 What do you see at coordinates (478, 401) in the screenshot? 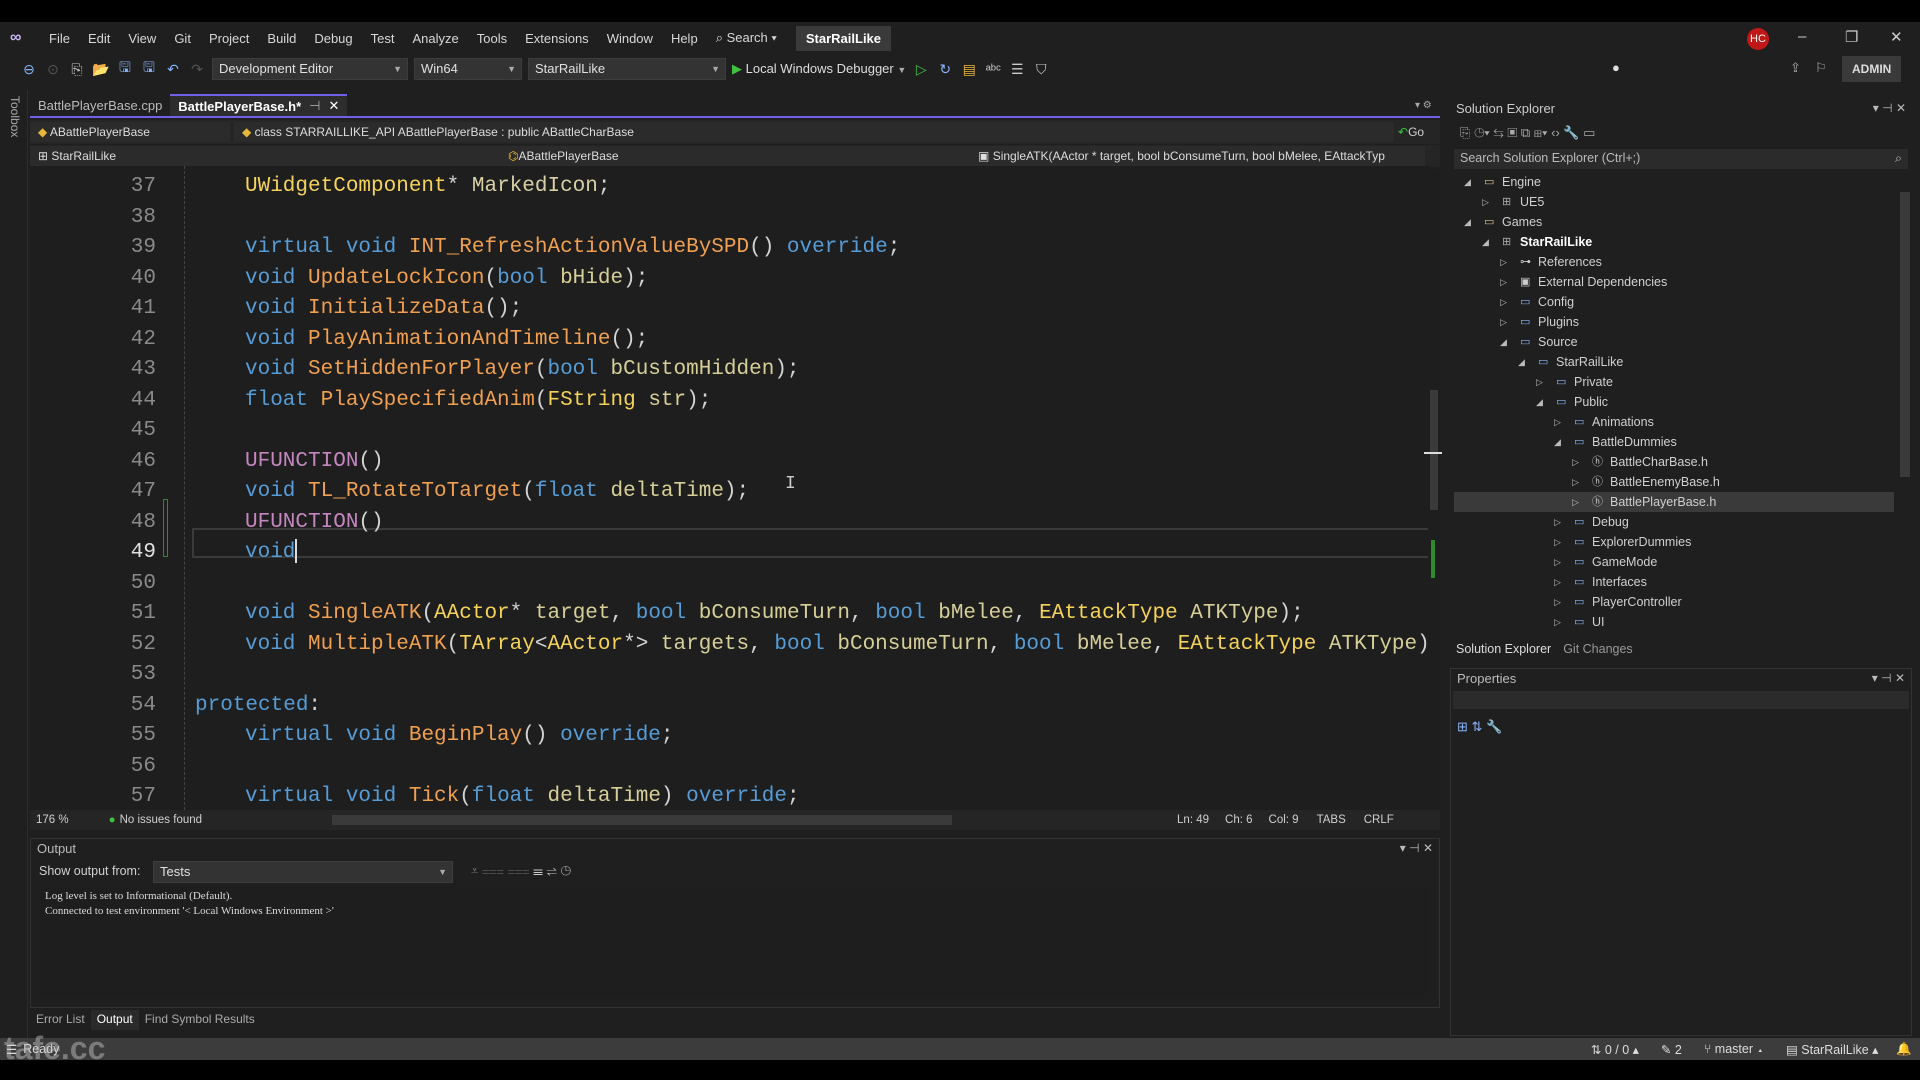
I see `code-line: float PlaySpecifiedAnim(FString str);` at bounding box center [478, 401].